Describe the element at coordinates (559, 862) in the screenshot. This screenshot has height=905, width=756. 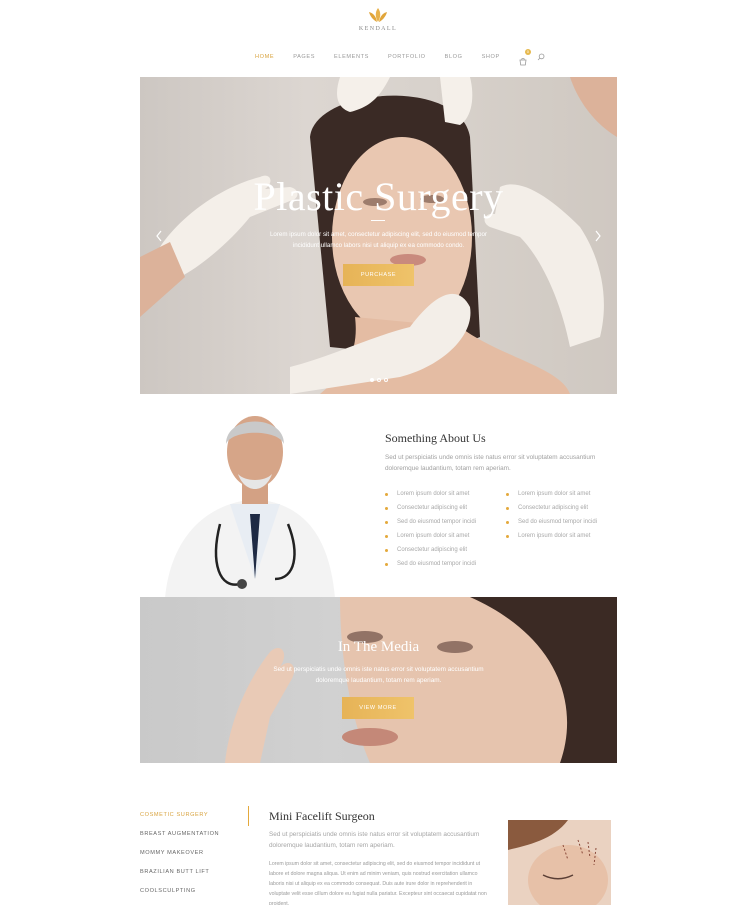
I see `service-image` at that location.